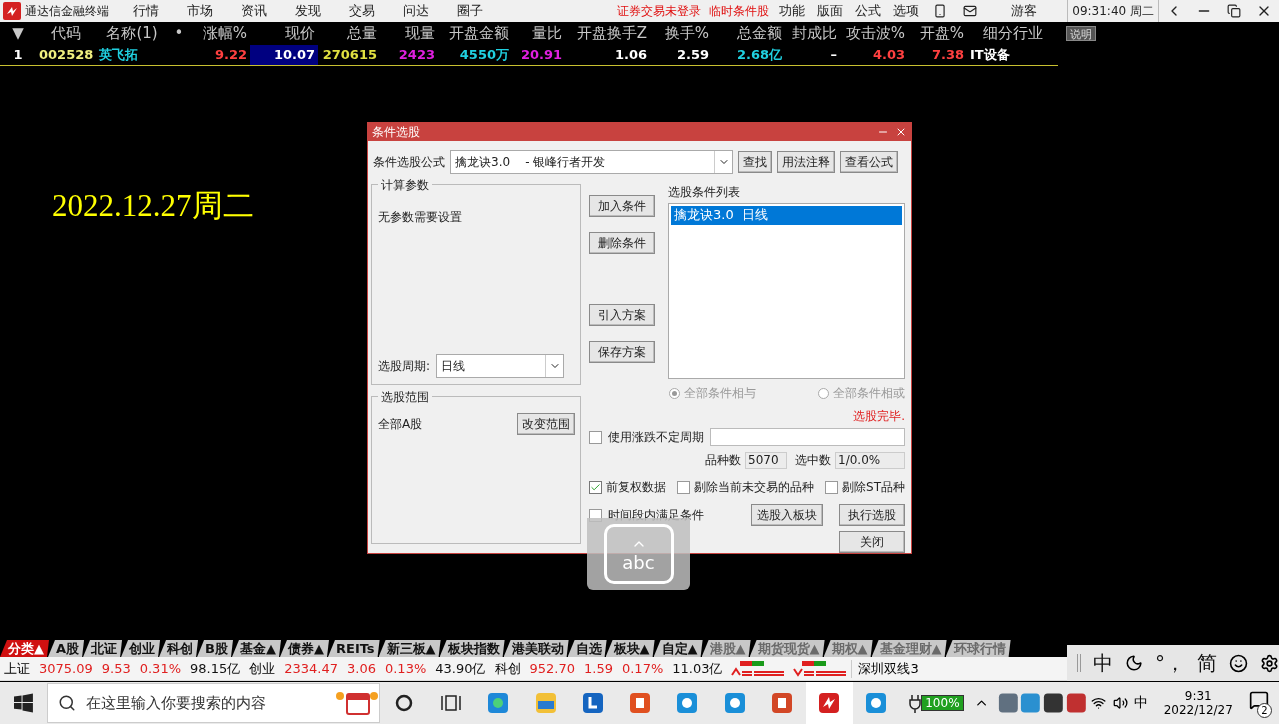 The image size is (1279, 724). What do you see at coordinates (200, 11) in the screenshot?
I see `menu-item: 市场` at bounding box center [200, 11].